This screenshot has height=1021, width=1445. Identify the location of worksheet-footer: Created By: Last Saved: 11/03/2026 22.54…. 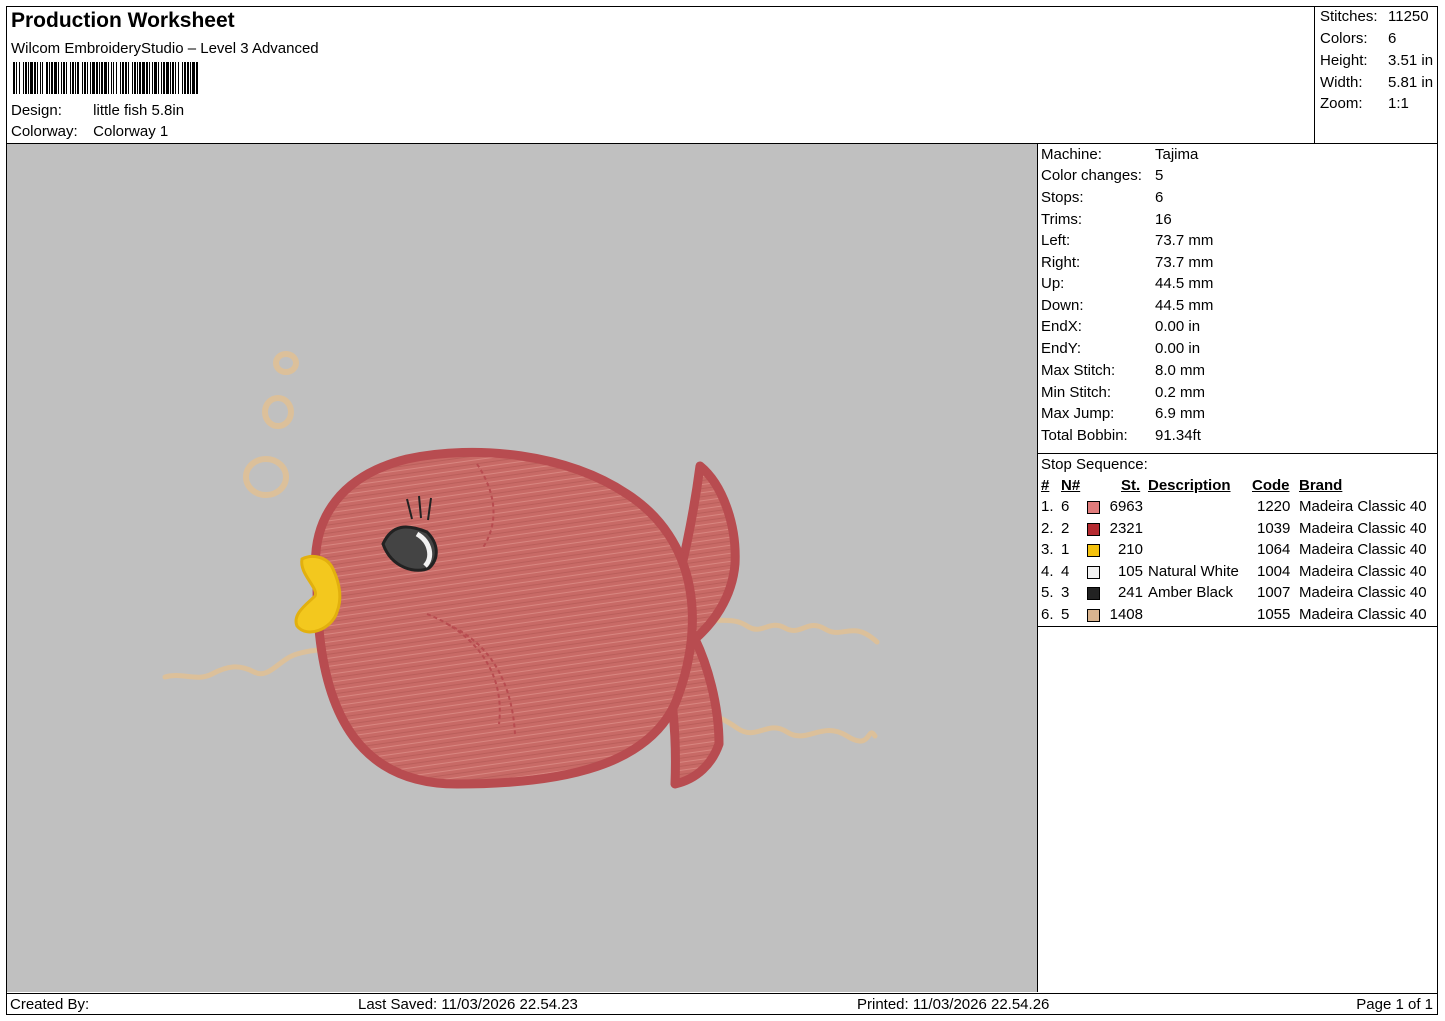
(722, 1004).